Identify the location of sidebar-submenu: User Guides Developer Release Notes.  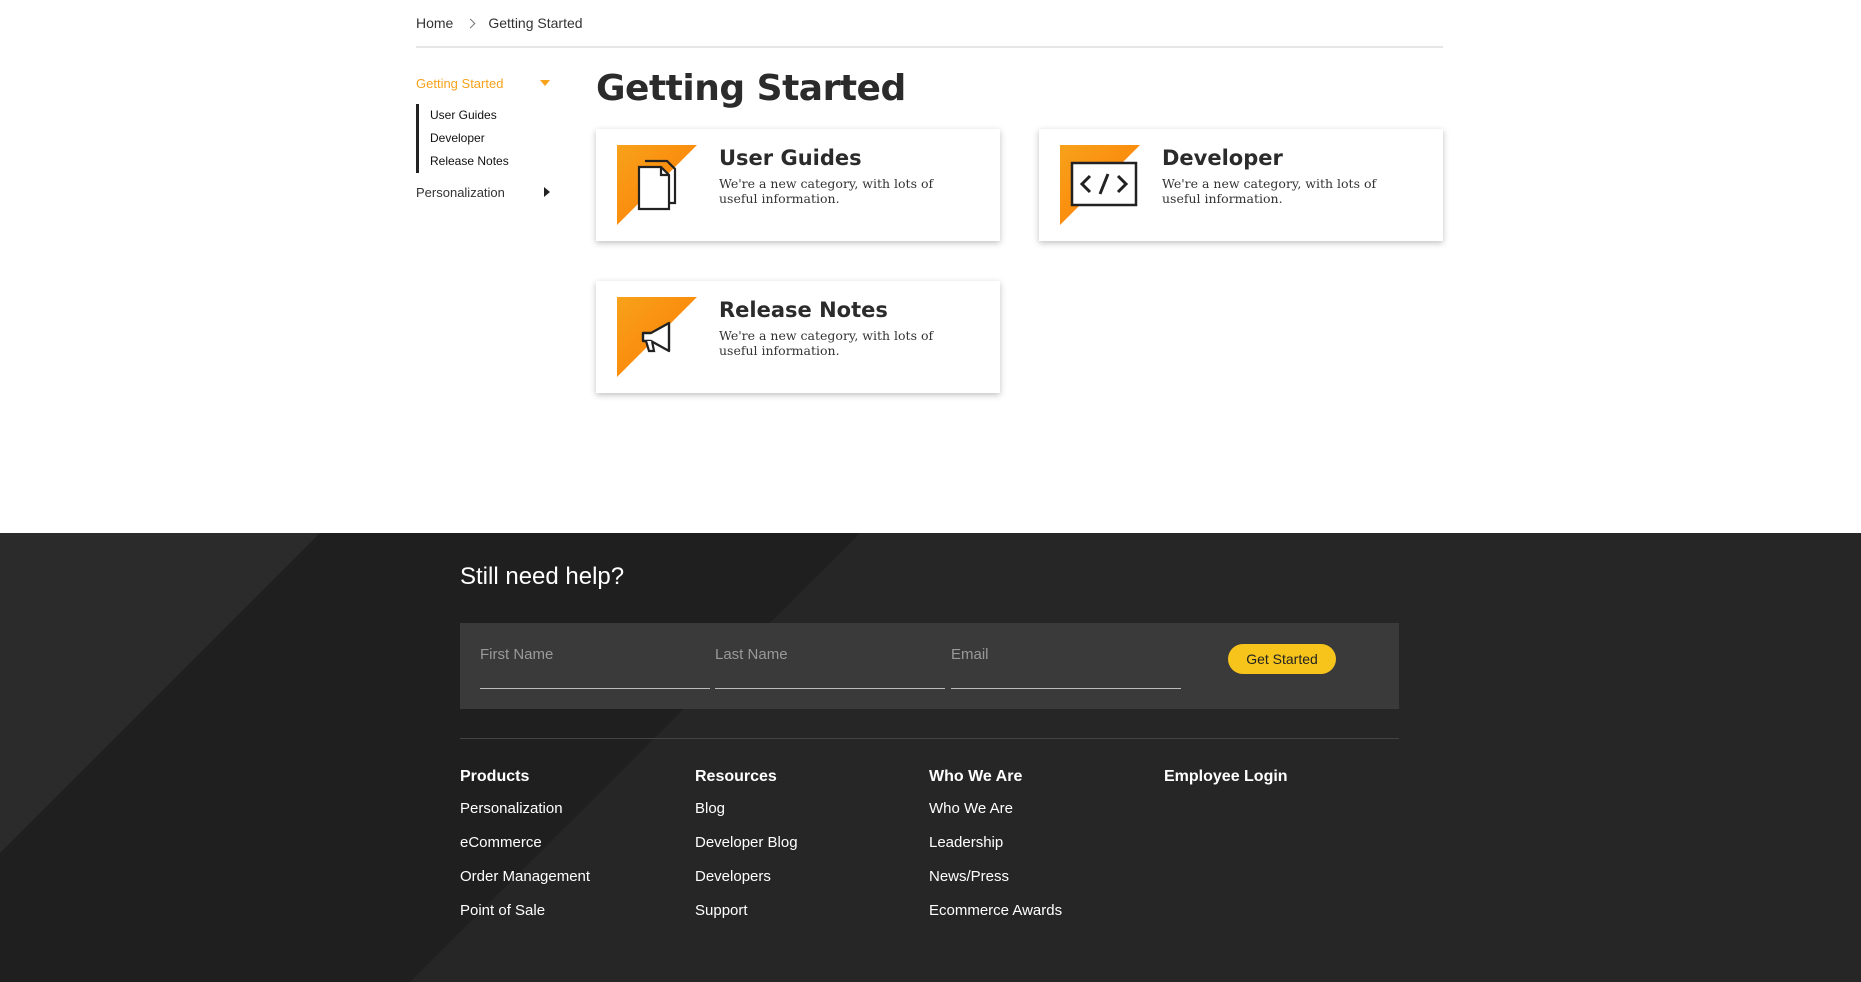
(486, 138).